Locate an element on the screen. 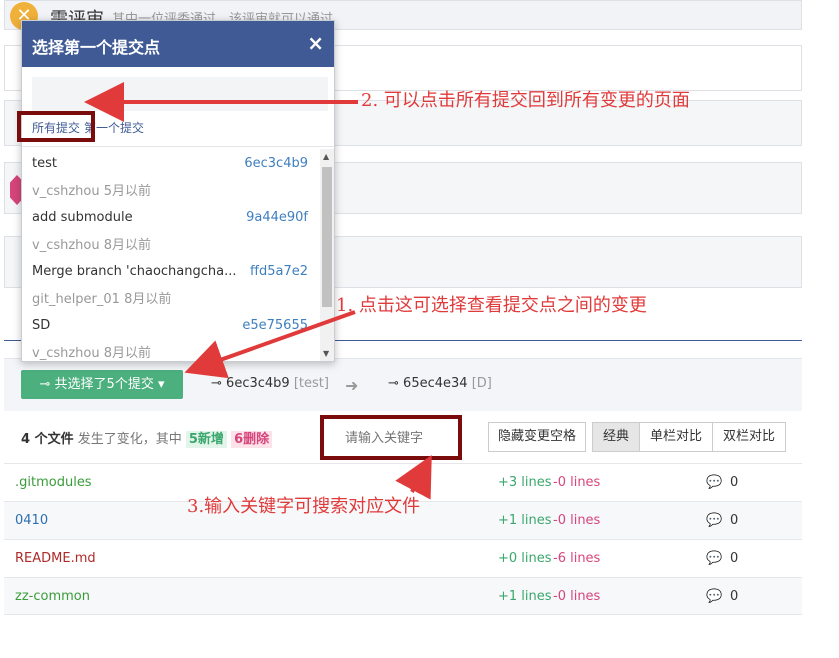  annotation-1: 1. 点击这可选择查看提交点之间的变更 is located at coordinates (491, 305).